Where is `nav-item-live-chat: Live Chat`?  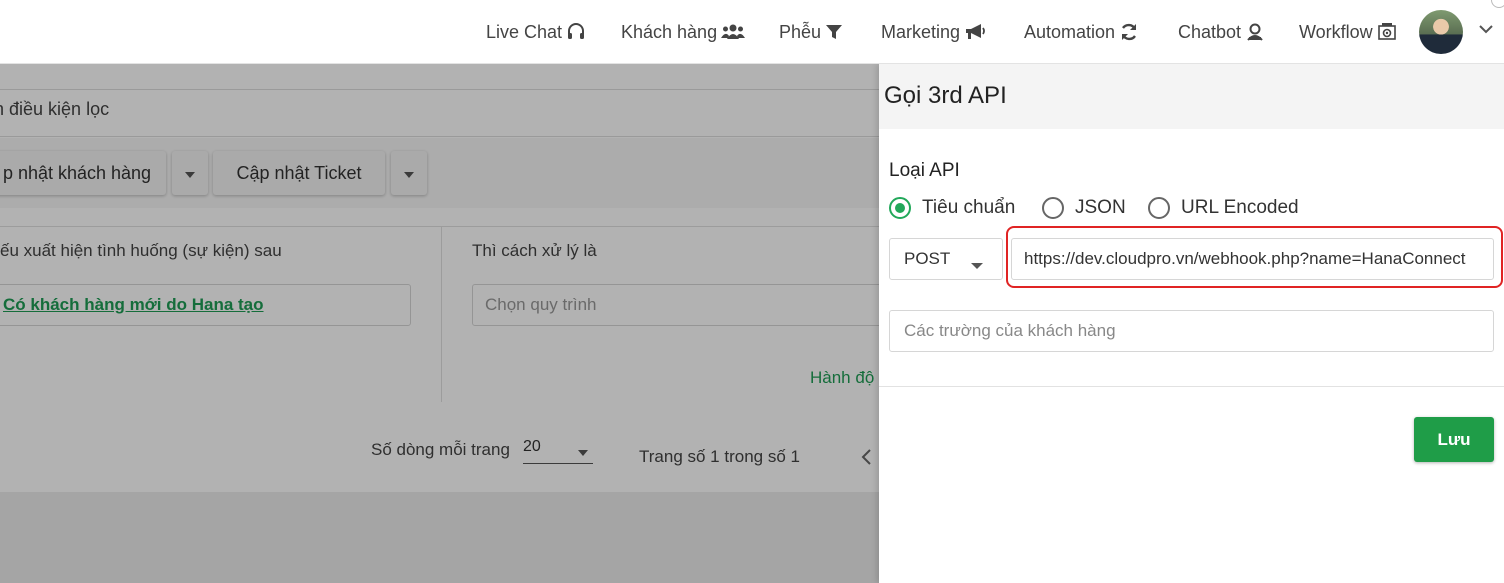
nav-item-live-chat: Live Chat is located at coordinates (536, 32).